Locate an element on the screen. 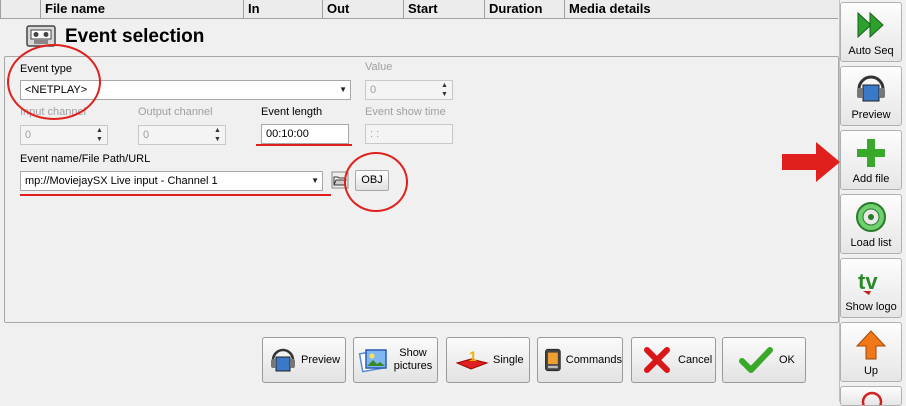 This screenshot has height=406, width=906. plus-icon is located at coordinates (871, 153).